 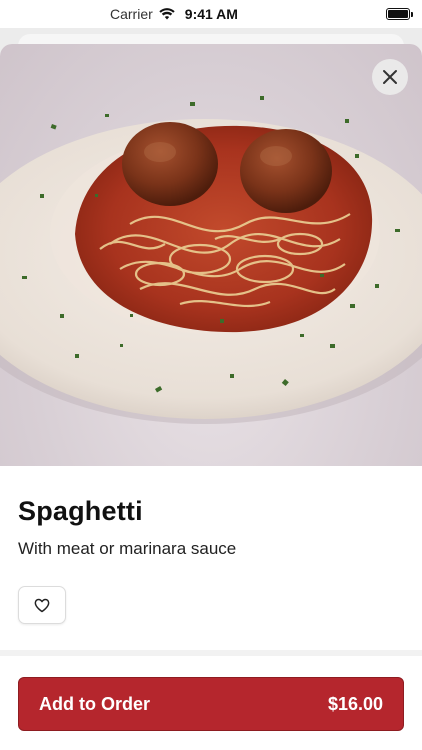 What do you see at coordinates (94, 703) in the screenshot?
I see `add-to-order-label: Add to Order` at bounding box center [94, 703].